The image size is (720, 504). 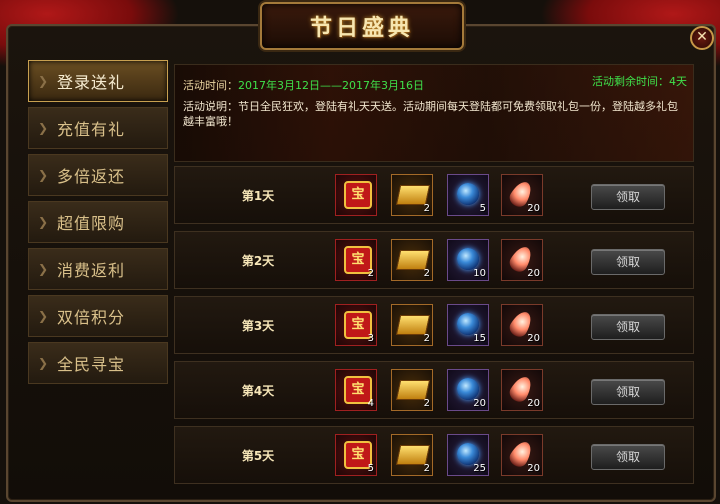 What do you see at coordinates (434, 455) in the screenshot?
I see `reward-row-day5: 第5天 宝 5 2 25 20 领取` at bounding box center [434, 455].